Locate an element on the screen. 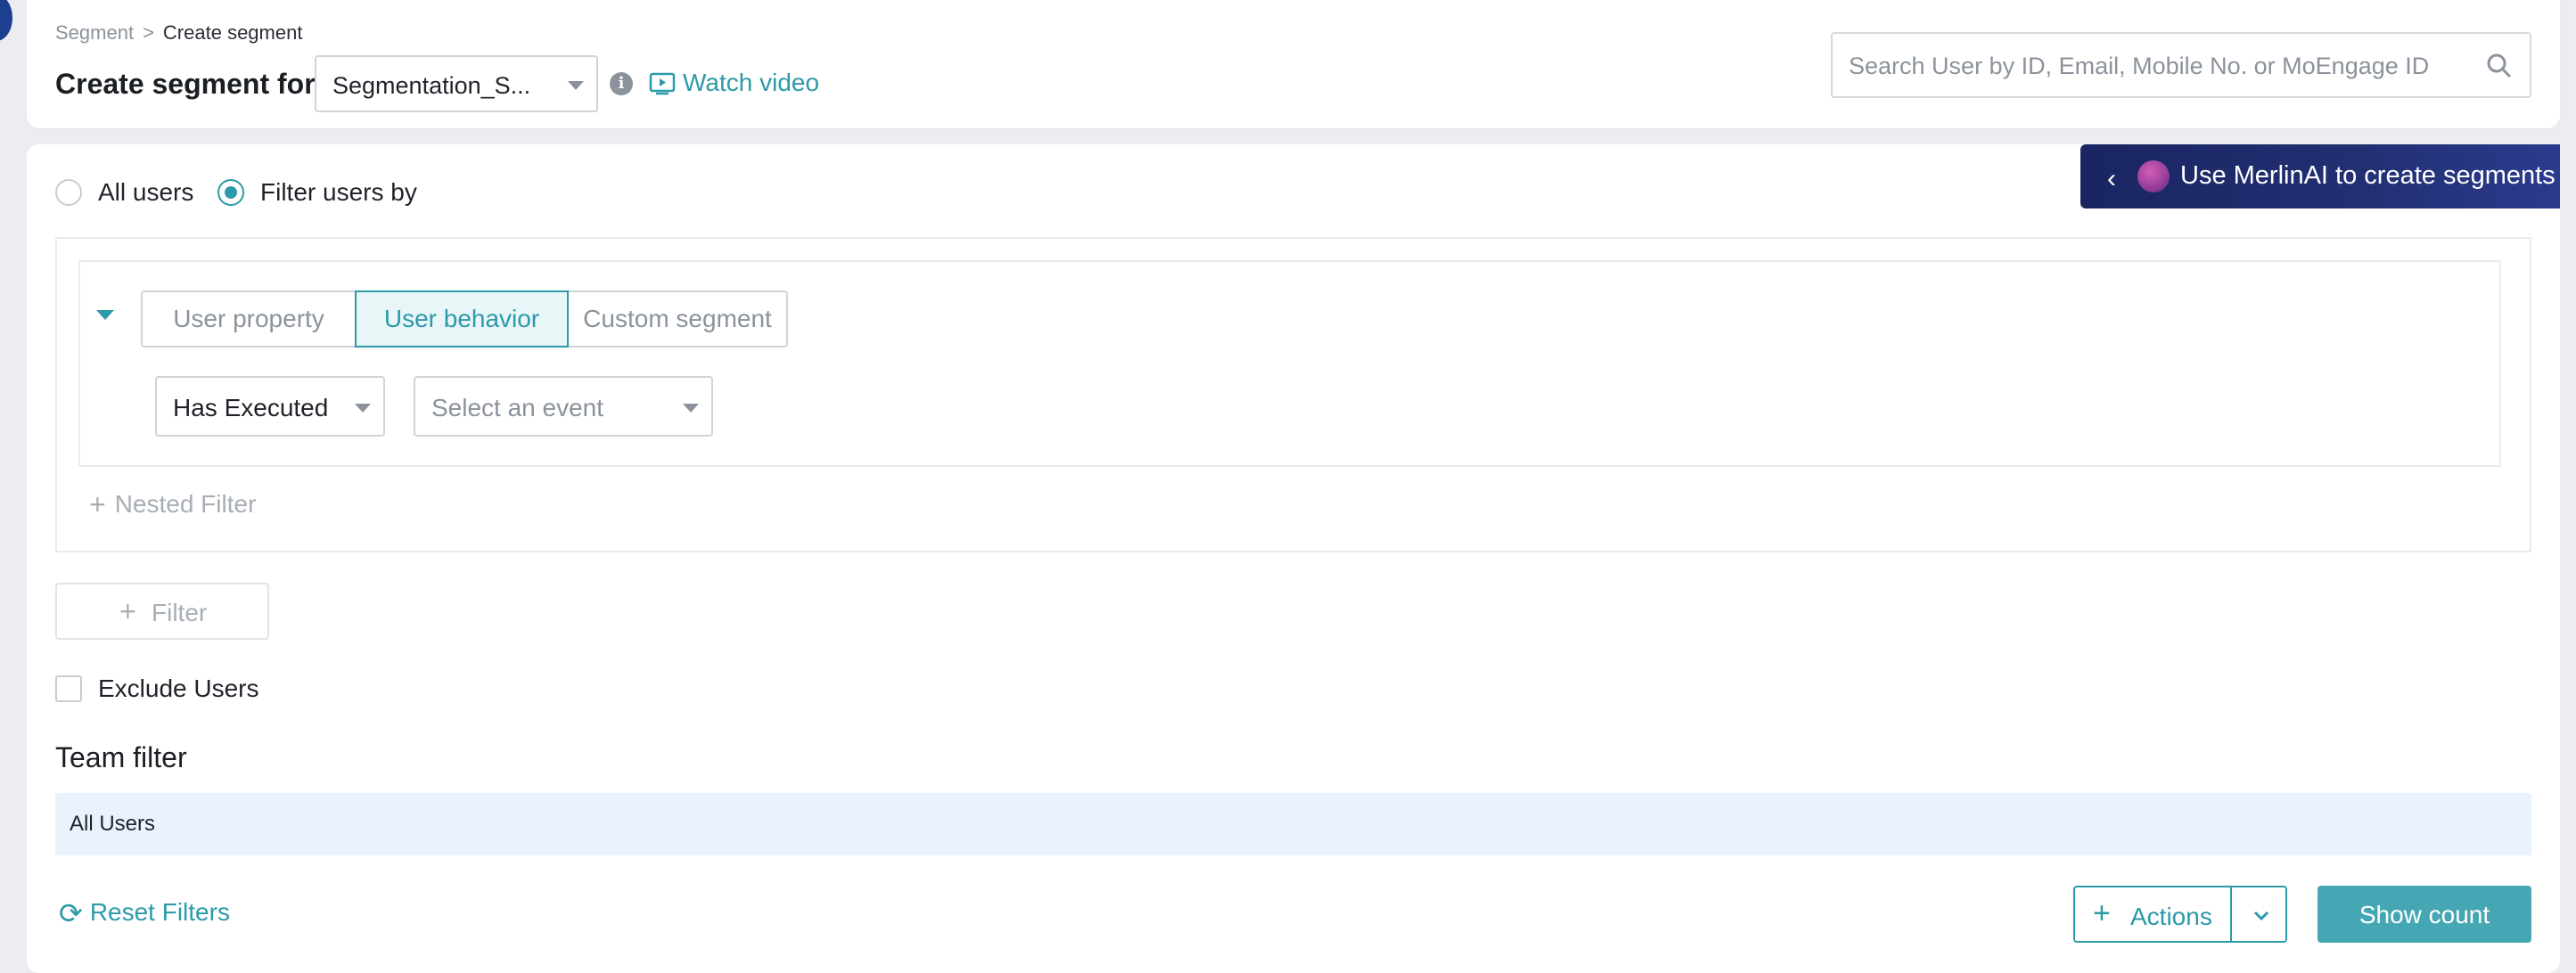 The width and height of the screenshot is (2576, 973). filter-users-label: Filter users by is located at coordinates (338, 192).